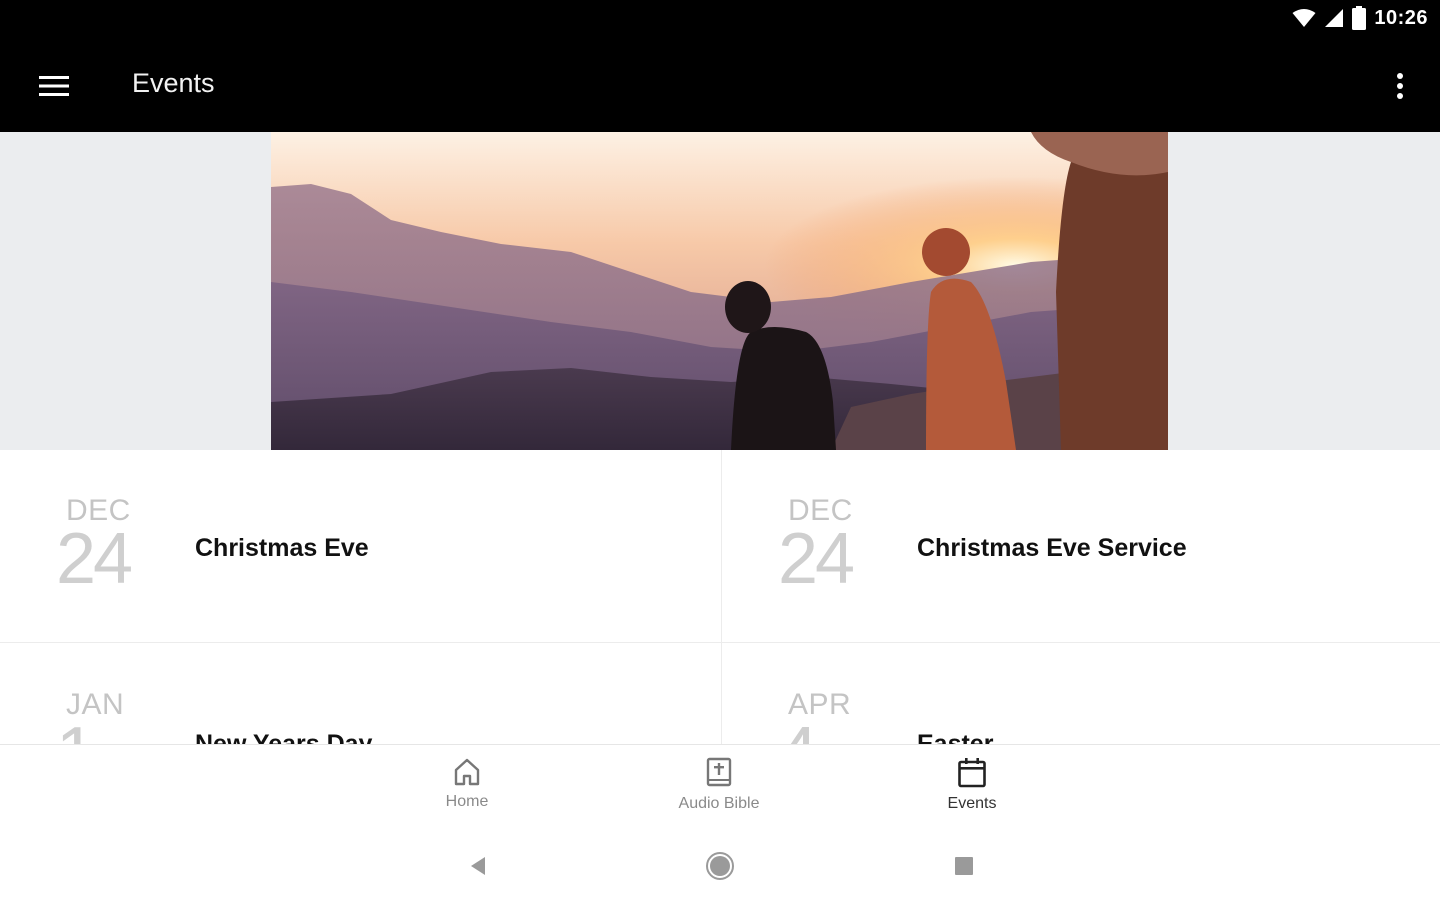  Describe the element at coordinates (798, 728) in the screenshot. I see `event-day: 4` at that location.